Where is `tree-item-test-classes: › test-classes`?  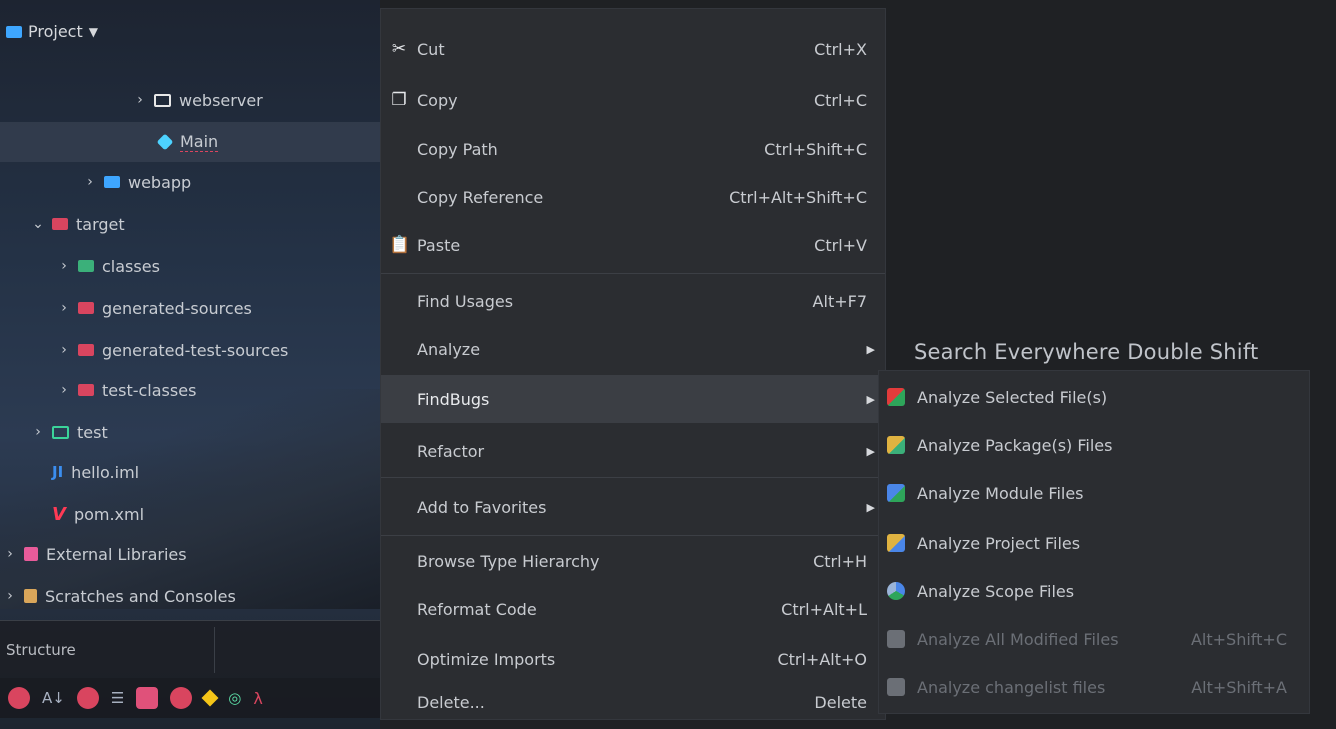 tree-item-test-classes: › test-classes is located at coordinates (127, 390).